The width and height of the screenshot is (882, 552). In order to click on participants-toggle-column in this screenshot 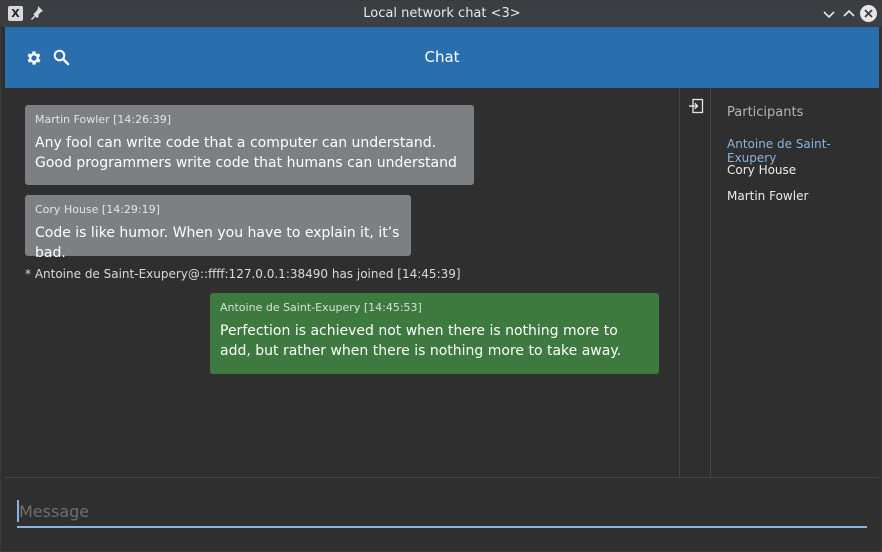, I will do `click(695, 282)`.